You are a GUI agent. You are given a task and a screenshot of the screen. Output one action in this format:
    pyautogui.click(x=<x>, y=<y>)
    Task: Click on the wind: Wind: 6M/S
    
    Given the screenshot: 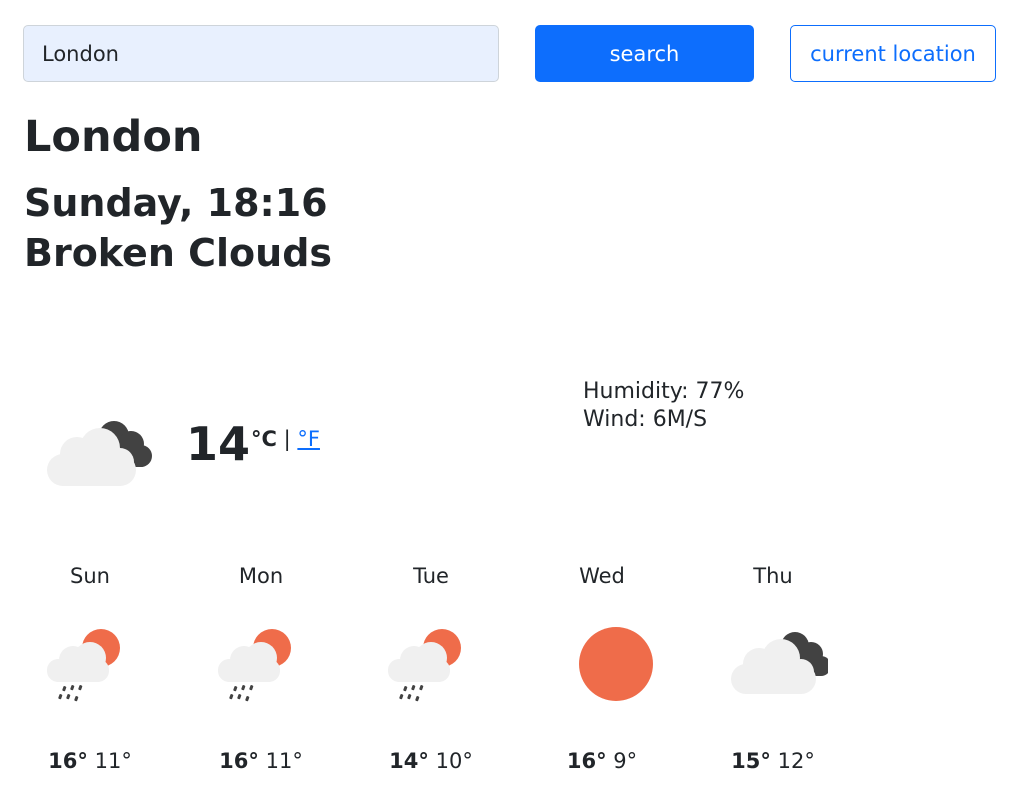 What is the action you would take?
    pyautogui.click(x=645, y=419)
    